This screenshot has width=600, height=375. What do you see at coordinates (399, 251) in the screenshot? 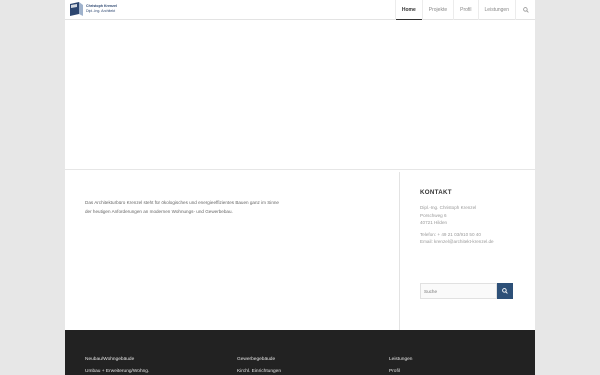
I see `column-divider` at bounding box center [399, 251].